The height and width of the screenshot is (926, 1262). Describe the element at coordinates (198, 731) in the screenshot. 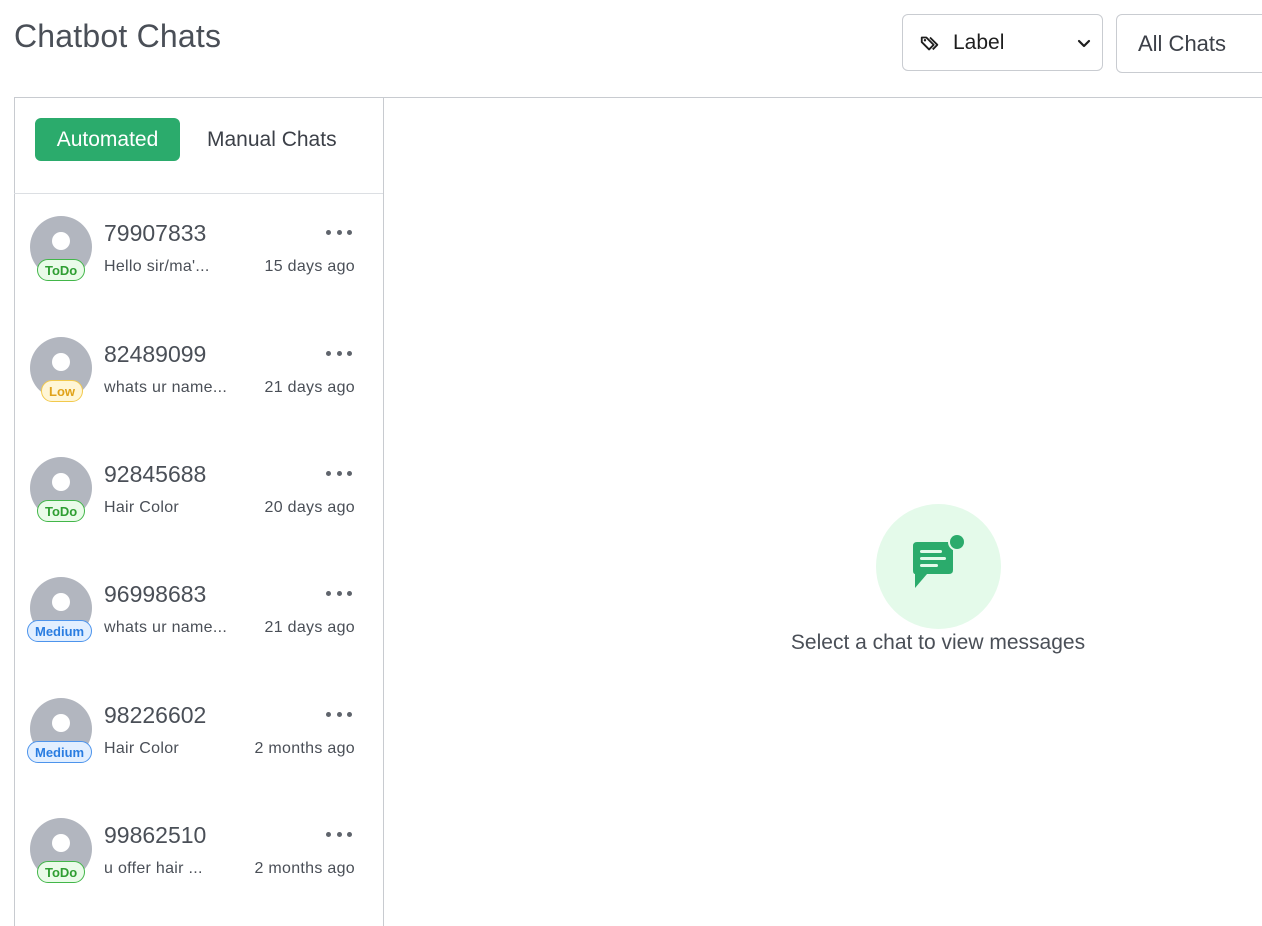

I see `chat-list-item: Medium 98226602 Hair Color 2 months ago` at that location.